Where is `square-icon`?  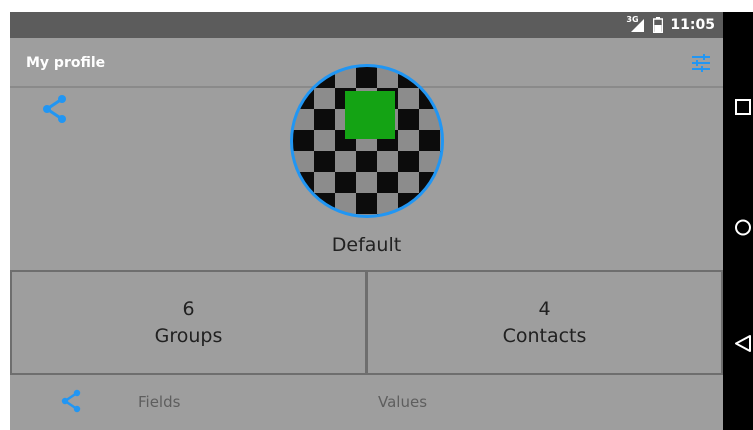 square-icon is located at coordinates (743, 107).